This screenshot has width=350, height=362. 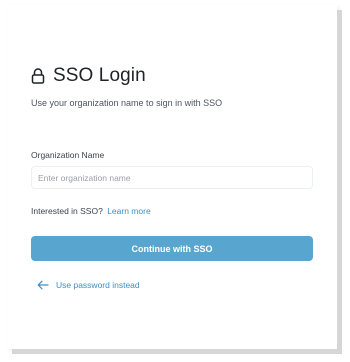 What do you see at coordinates (99, 75) in the screenshot?
I see `page-title: SSO Login` at bounding box center [99, 75].